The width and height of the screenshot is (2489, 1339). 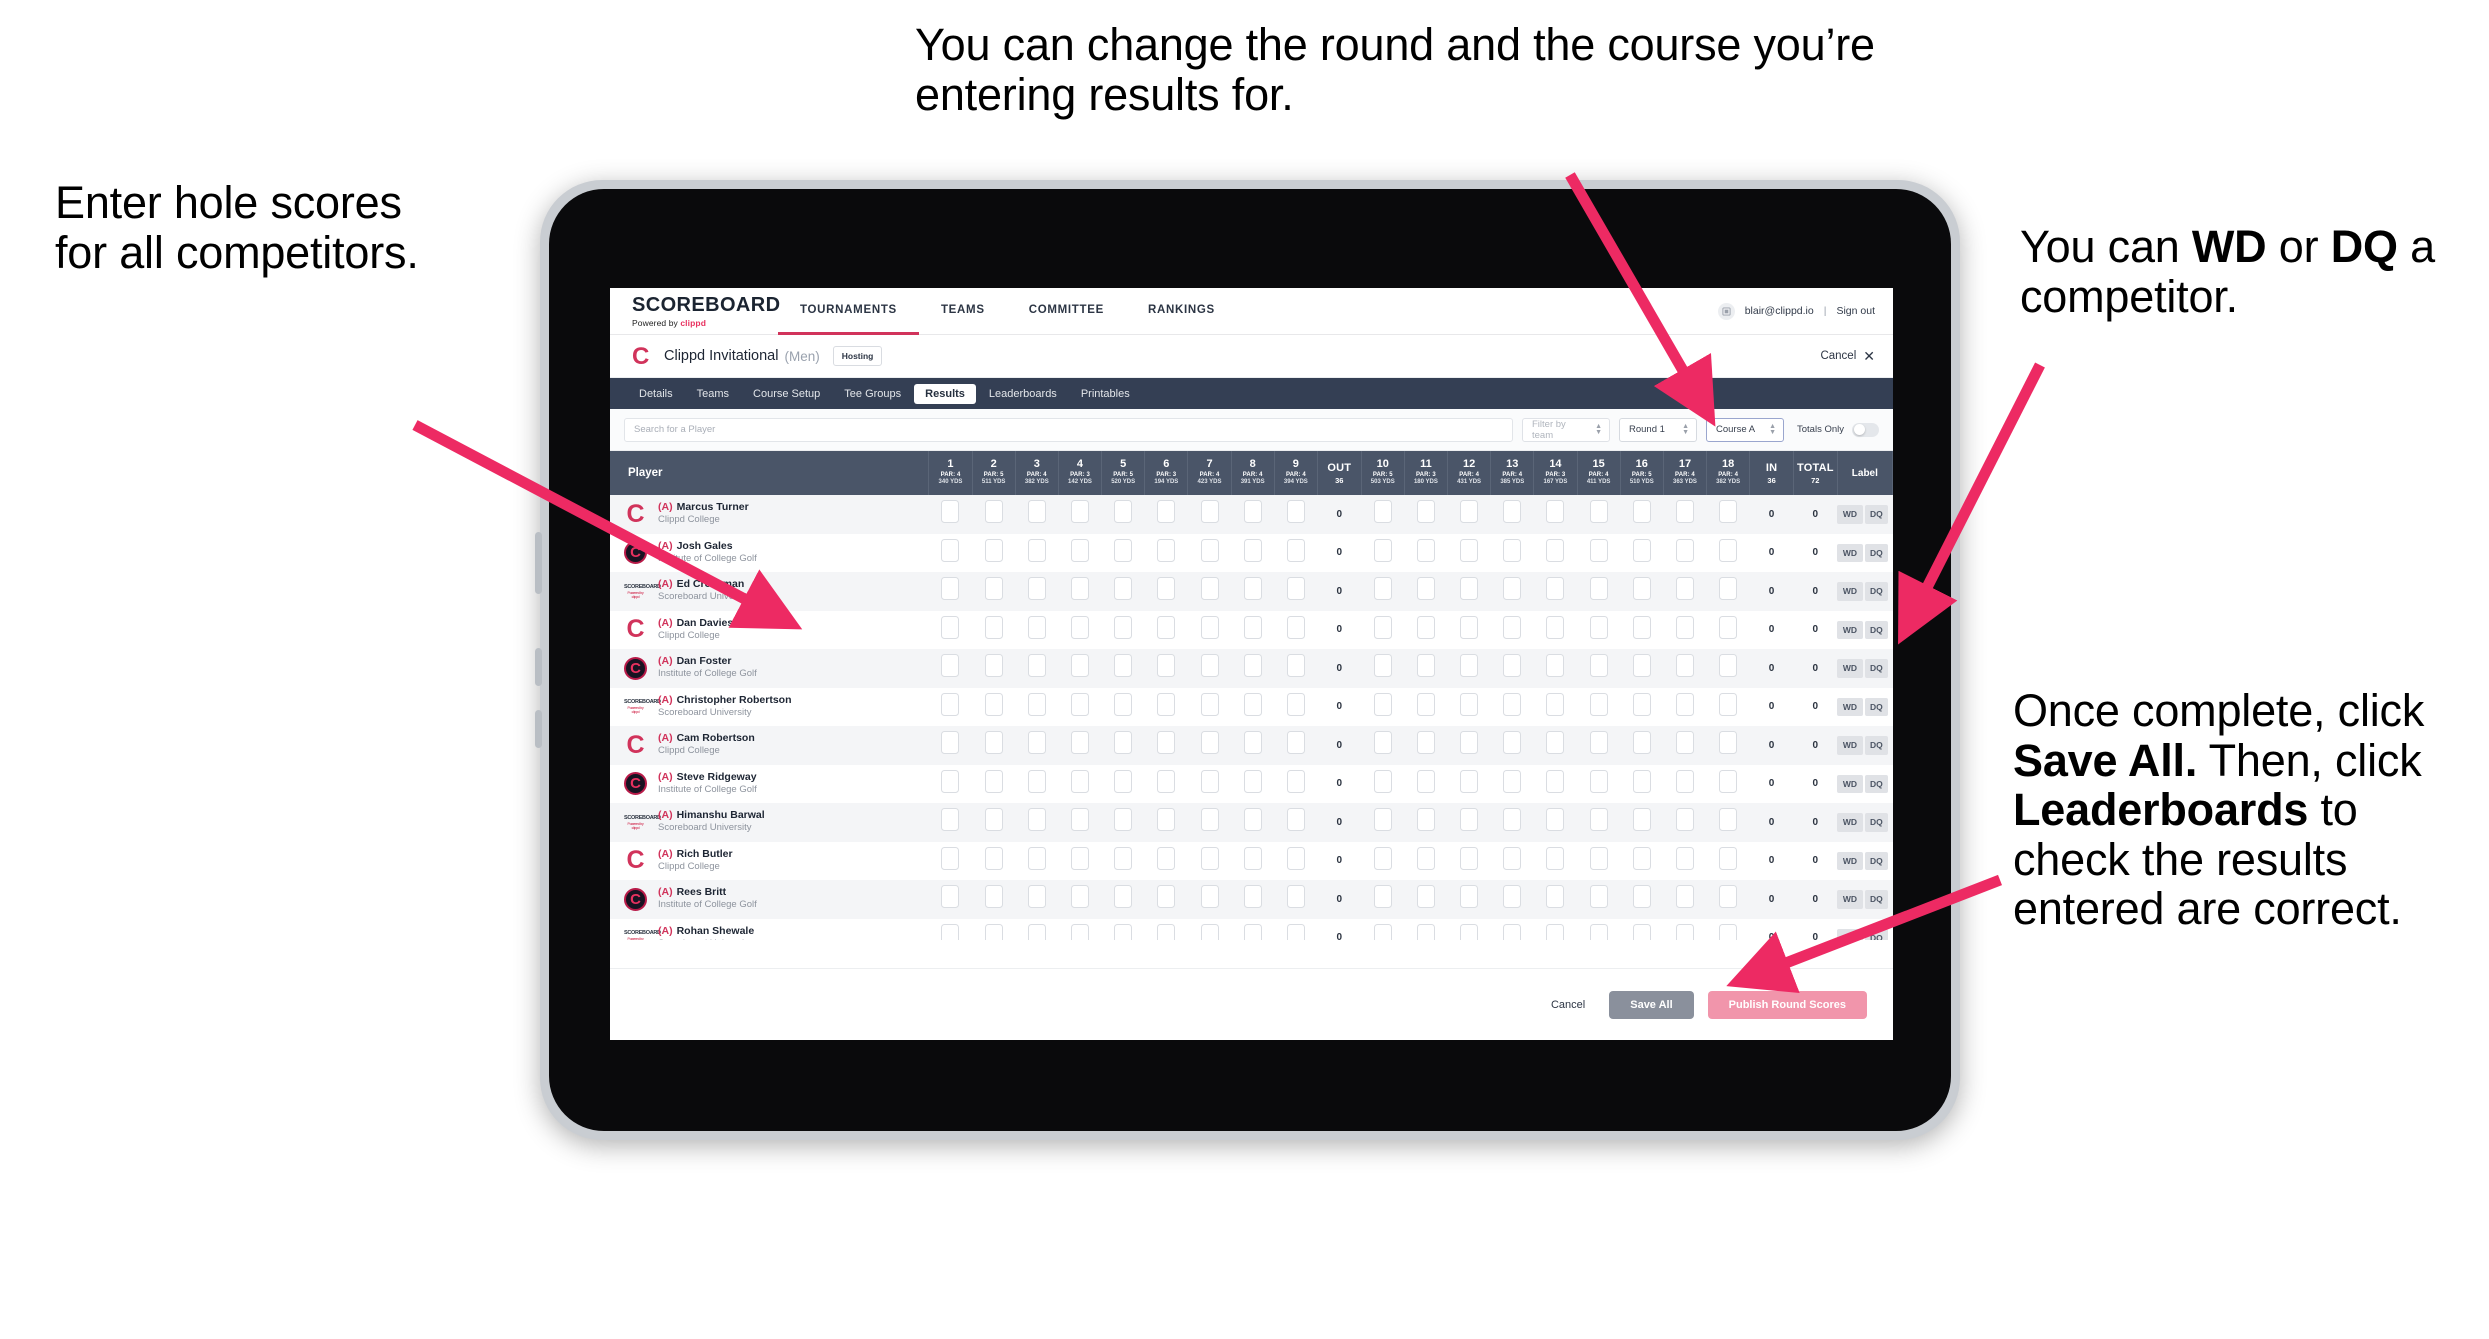 What do you see at coordinates (1023, 394) in the screenshot?
I see `tab-leaderboards: Leaderboards` at bounding box center [1023, 394].